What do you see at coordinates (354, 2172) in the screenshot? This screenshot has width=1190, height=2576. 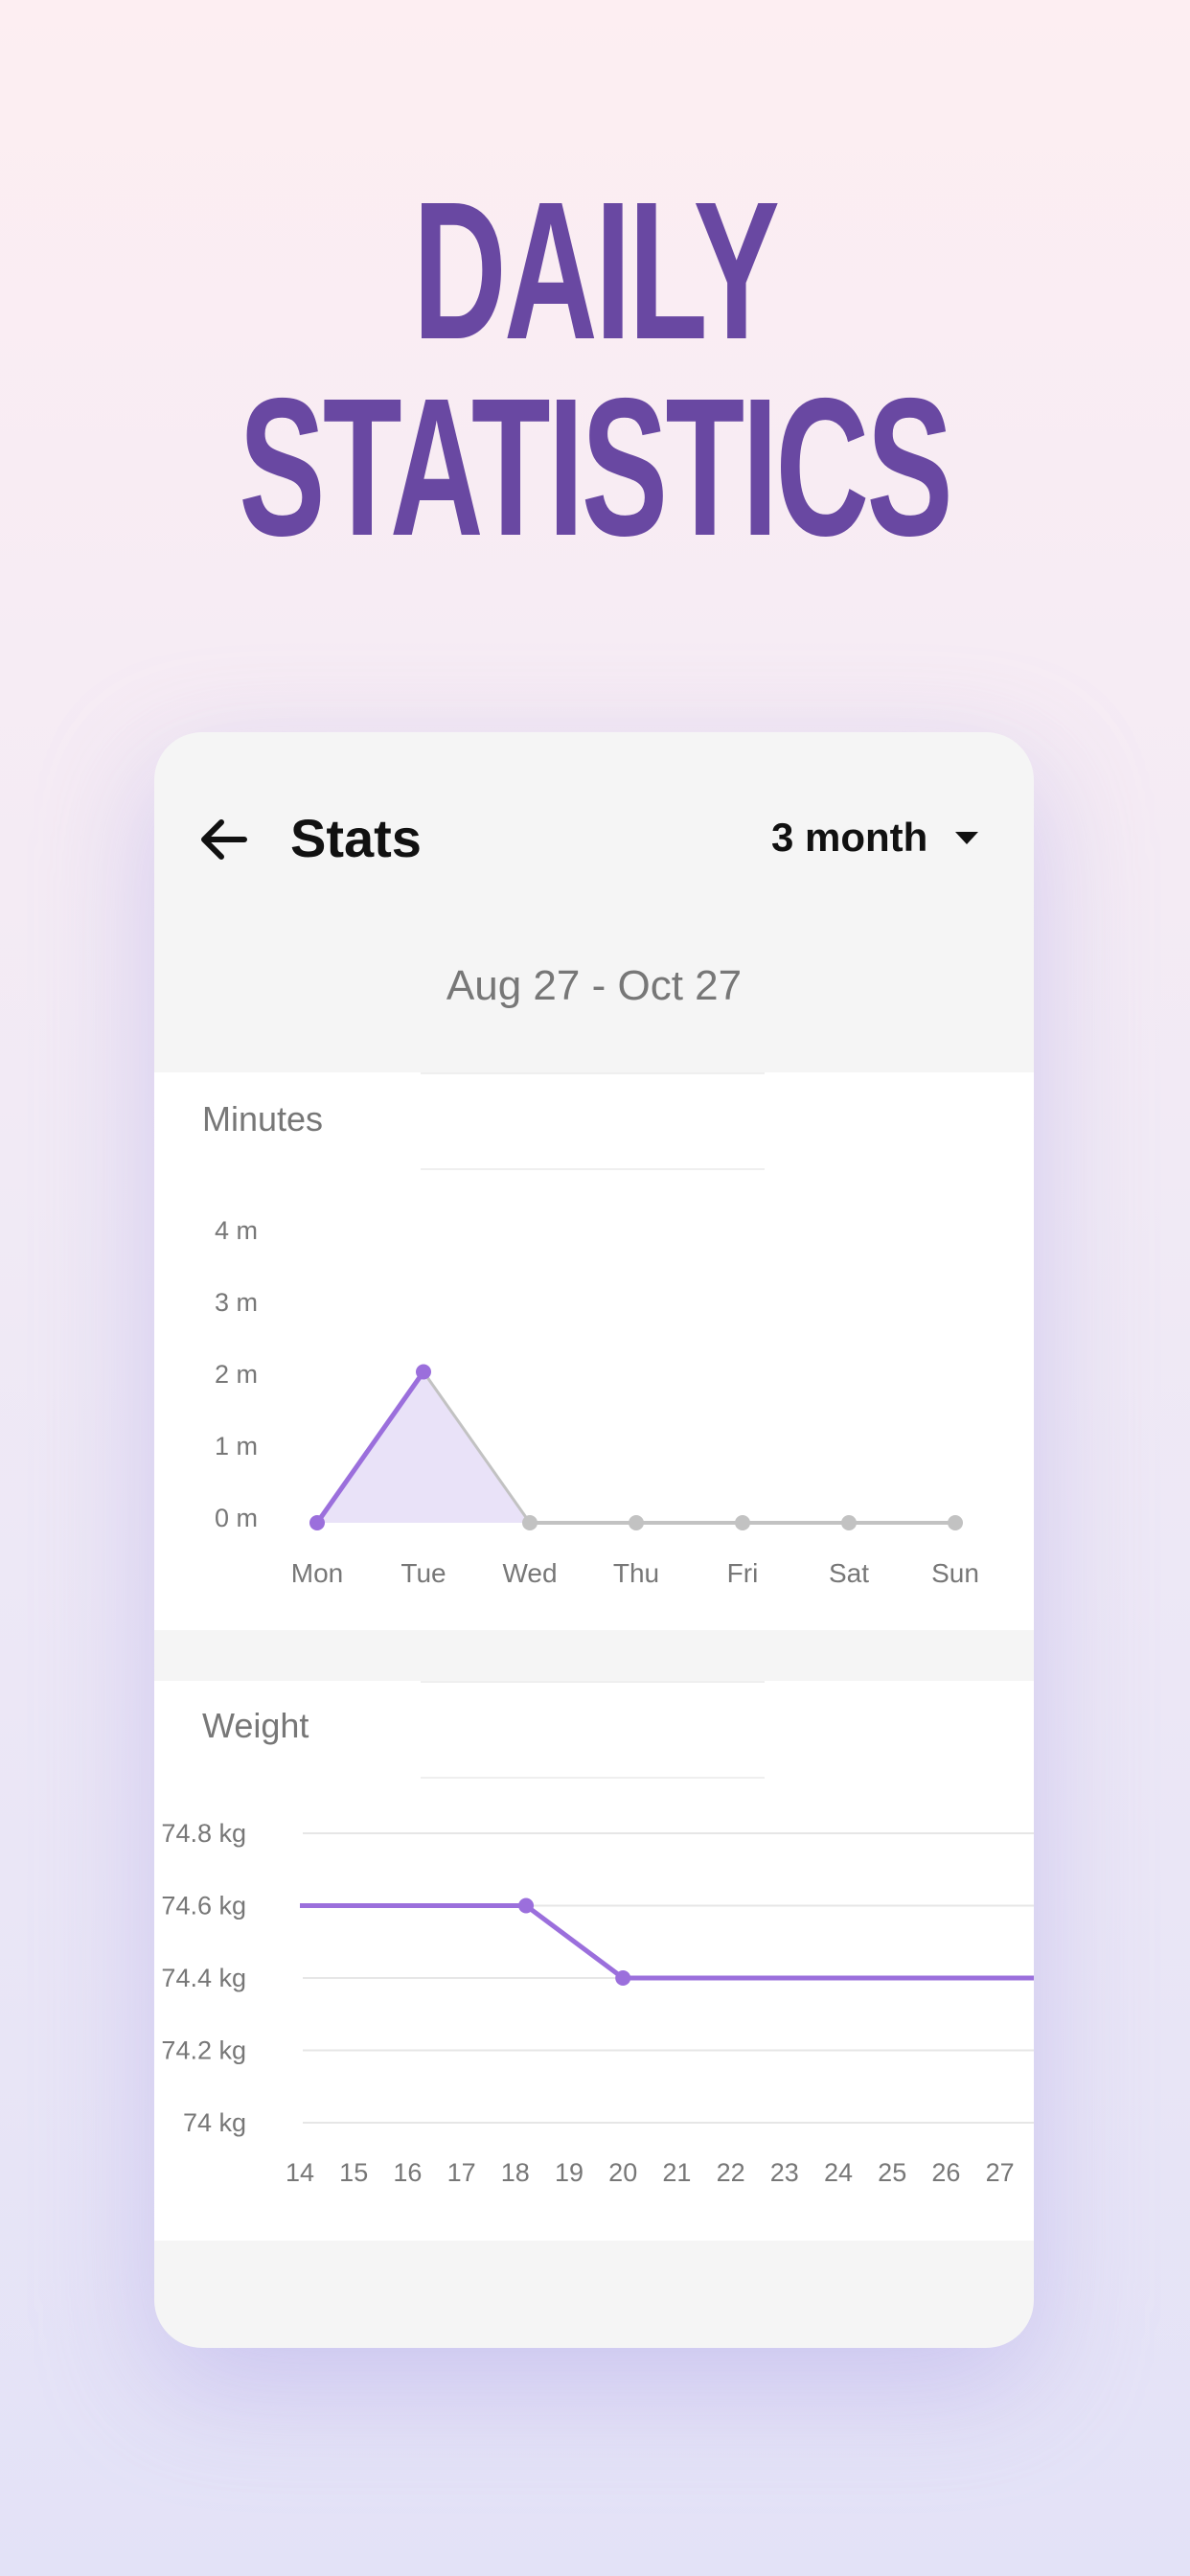 I see `x-tick-label: 15` at bounding box center [354, 2172].